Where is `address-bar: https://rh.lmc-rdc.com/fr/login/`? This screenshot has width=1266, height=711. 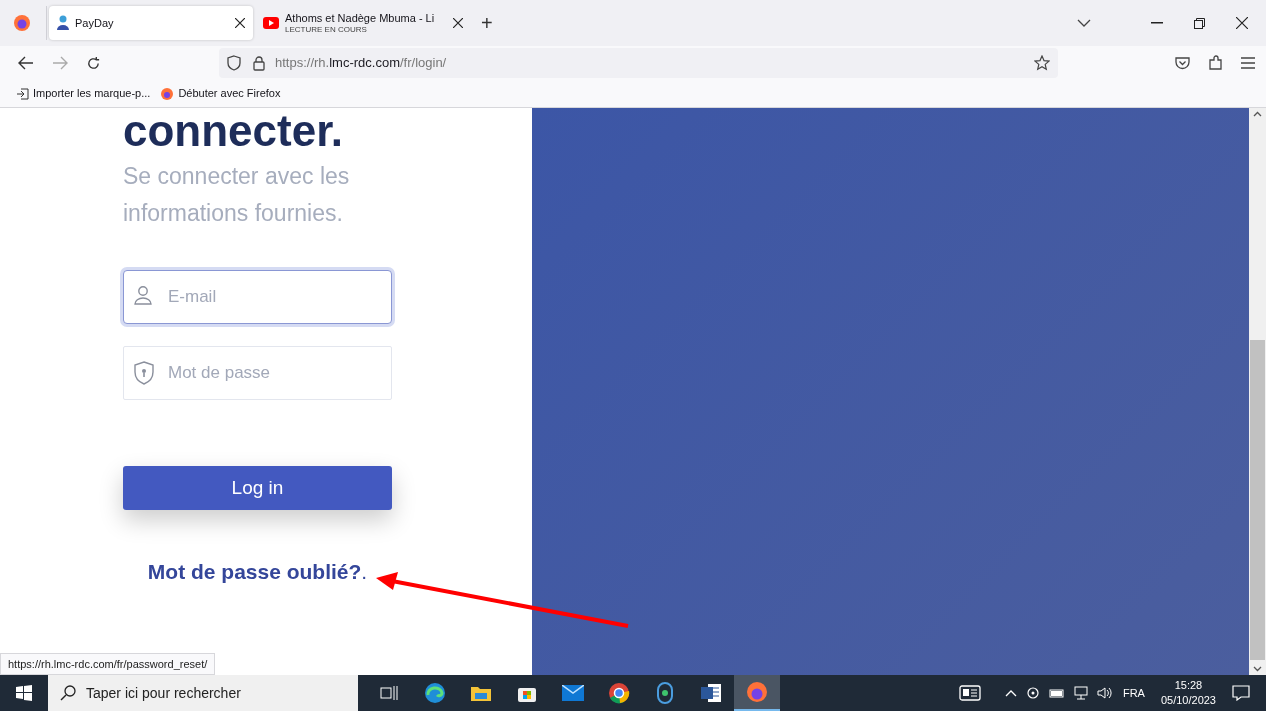 address-bar: https://rh.lmc-rdc.com/fr/login/ is located at coordinates (638, 63).